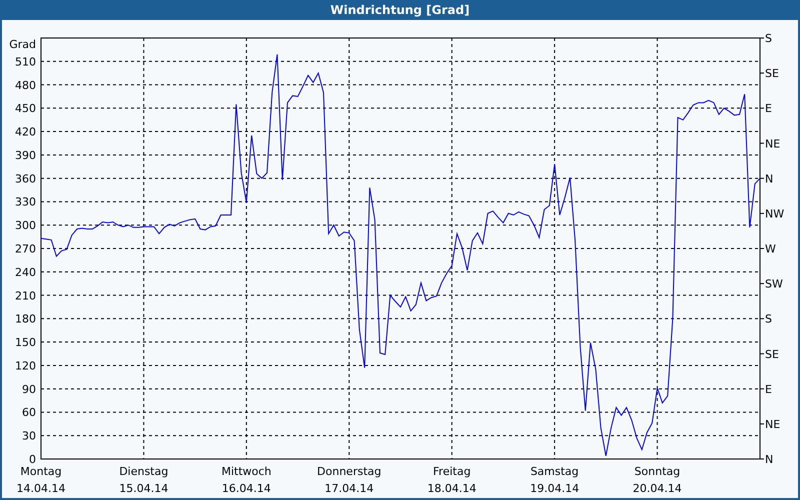  Describe the element at coordinates (29, 436) in the screenshot. I see `tick-label: 30` at that location.